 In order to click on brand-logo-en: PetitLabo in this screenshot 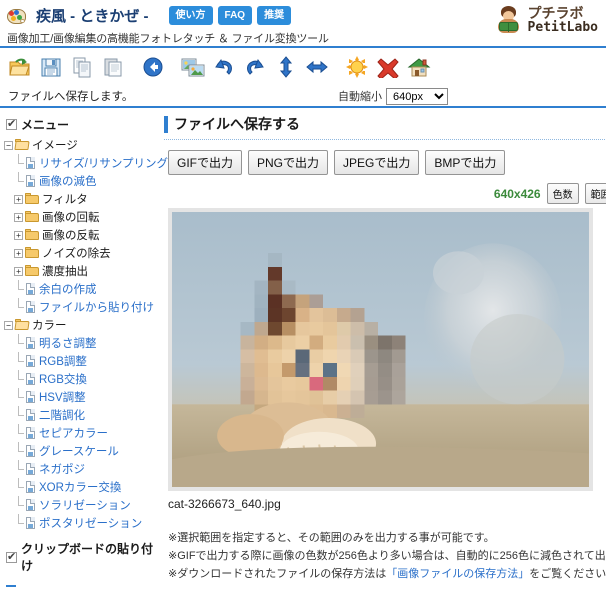, I will do `click(562, 27)`.